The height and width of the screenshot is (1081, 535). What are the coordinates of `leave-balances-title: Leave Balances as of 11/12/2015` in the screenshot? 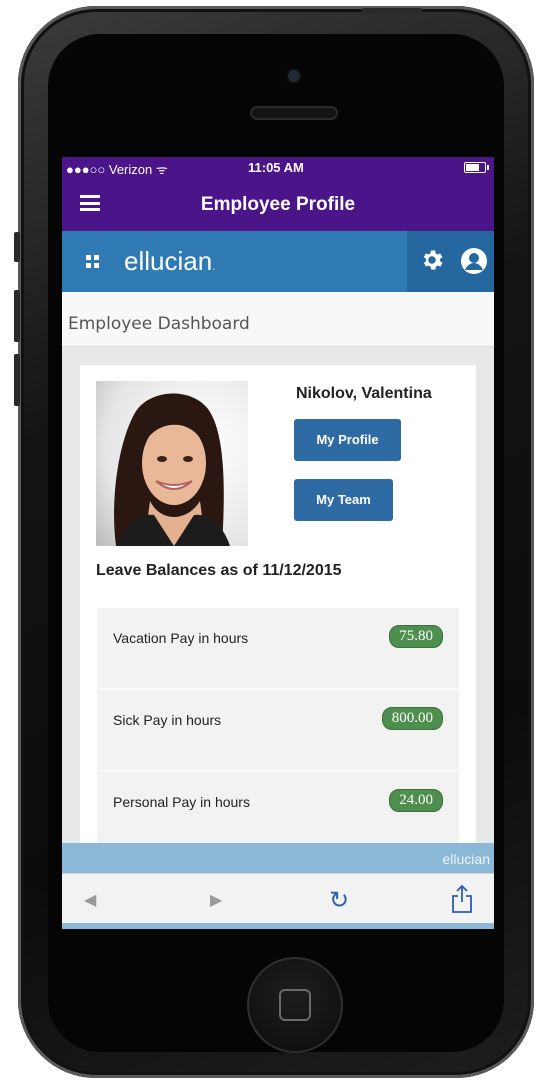 It's located at (219, 570).